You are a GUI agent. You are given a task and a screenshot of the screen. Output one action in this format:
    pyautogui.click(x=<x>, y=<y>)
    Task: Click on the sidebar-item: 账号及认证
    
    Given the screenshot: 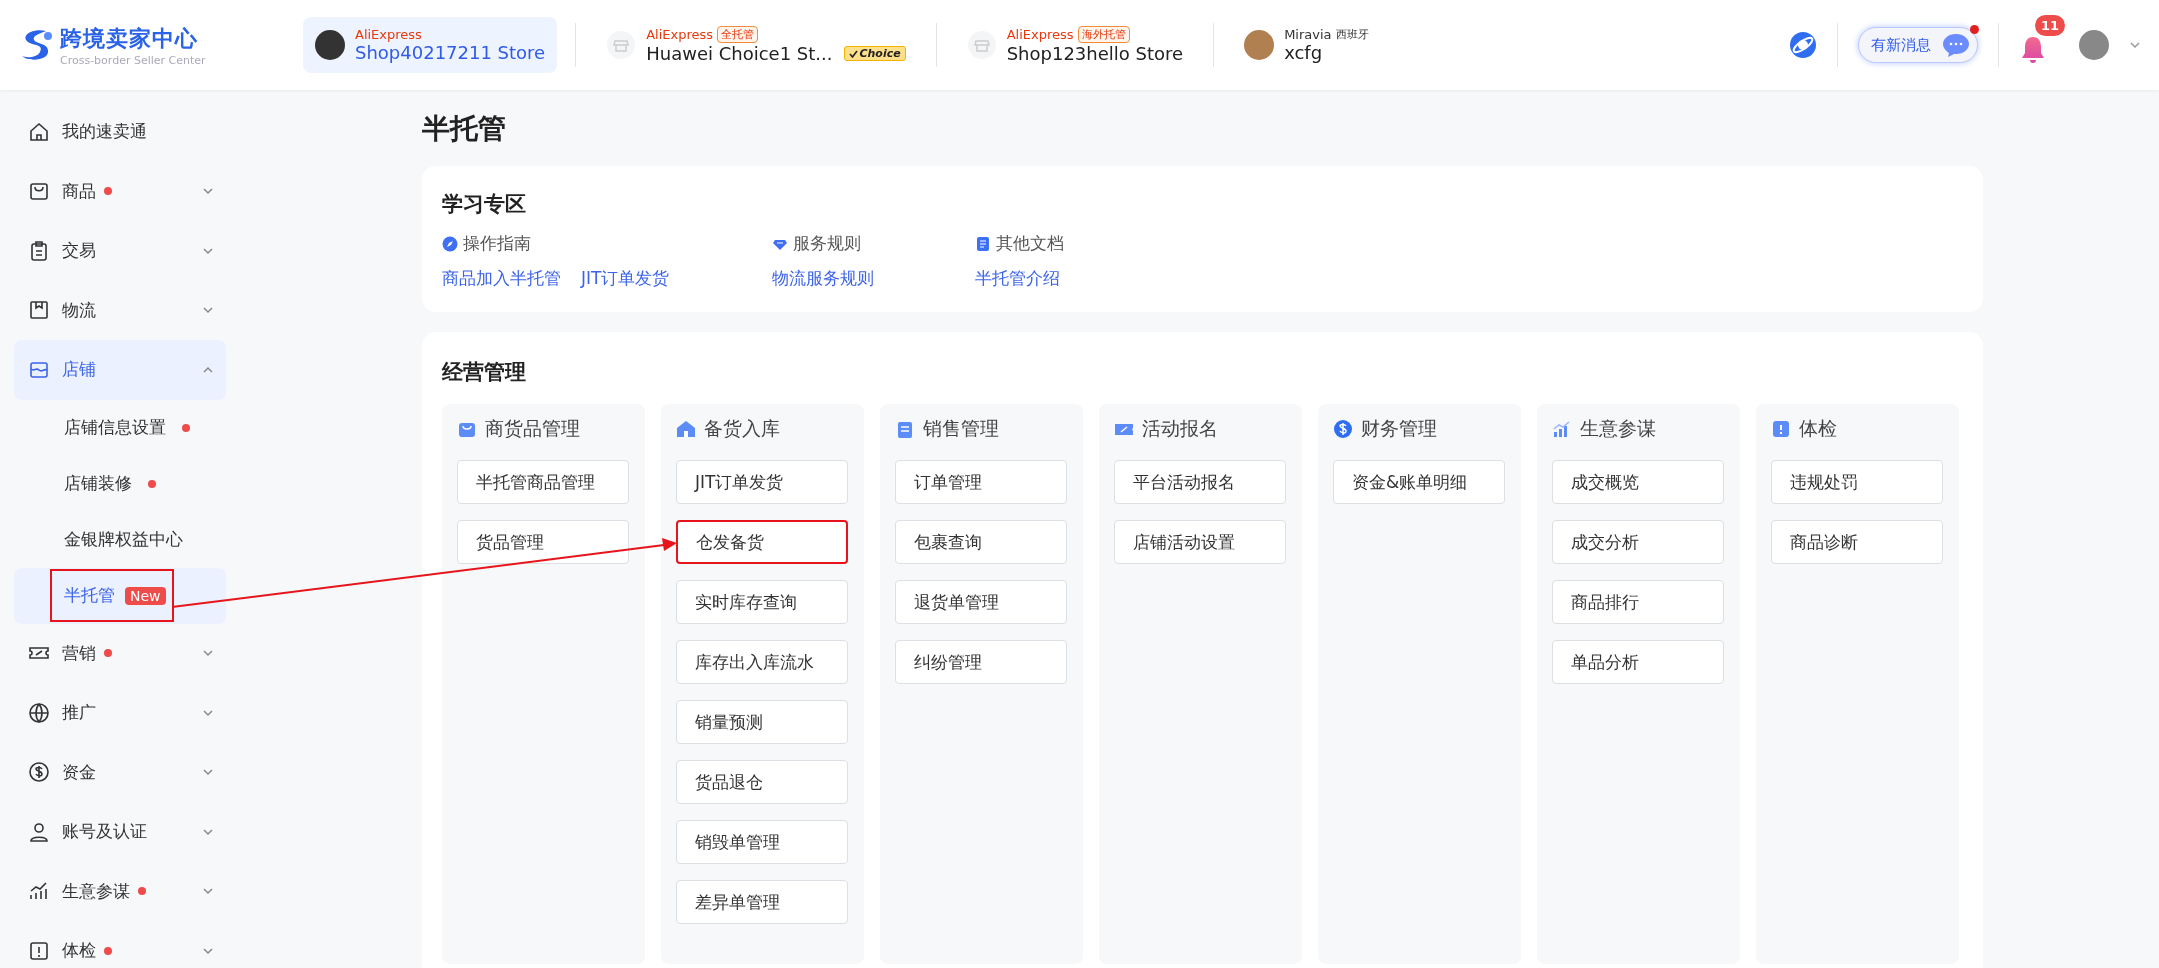 What is the action you would take?
    pyautogui.click(x=120, y=832)
    